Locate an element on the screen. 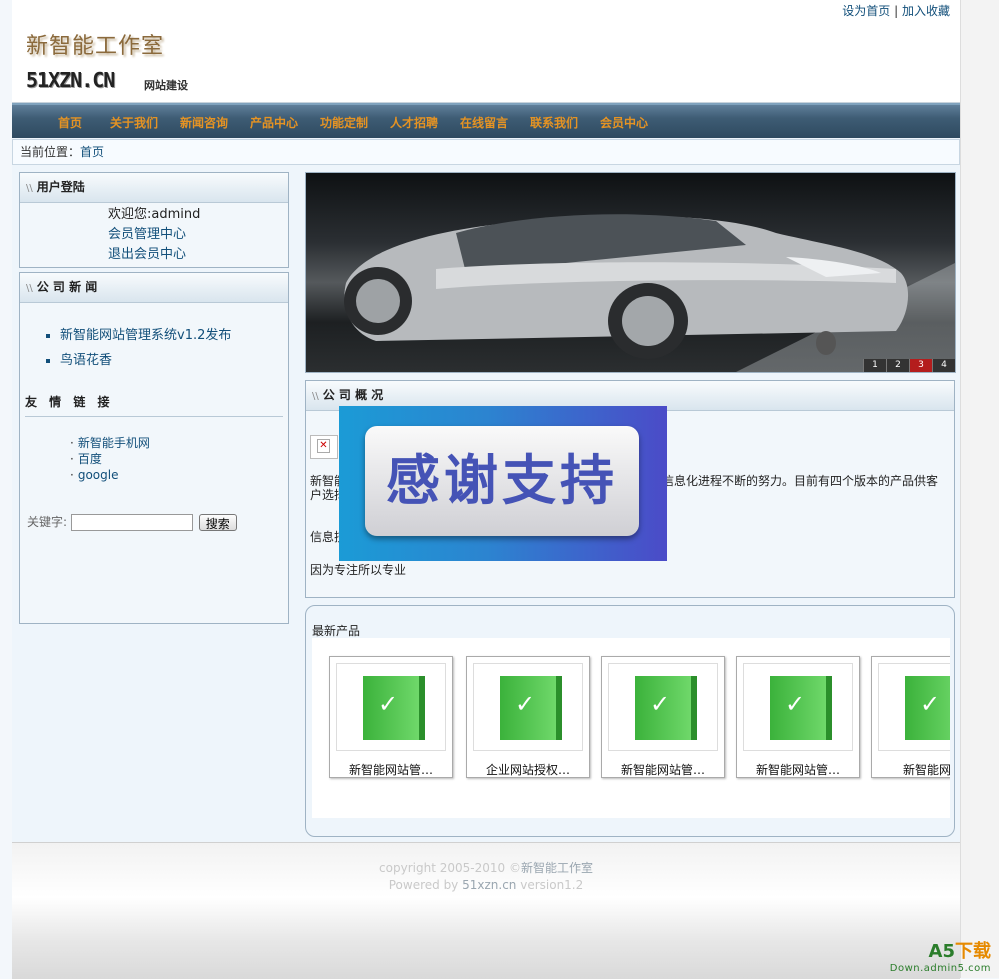  breadcrumb-home-link: 首页 is located at coordinates (92, 152).